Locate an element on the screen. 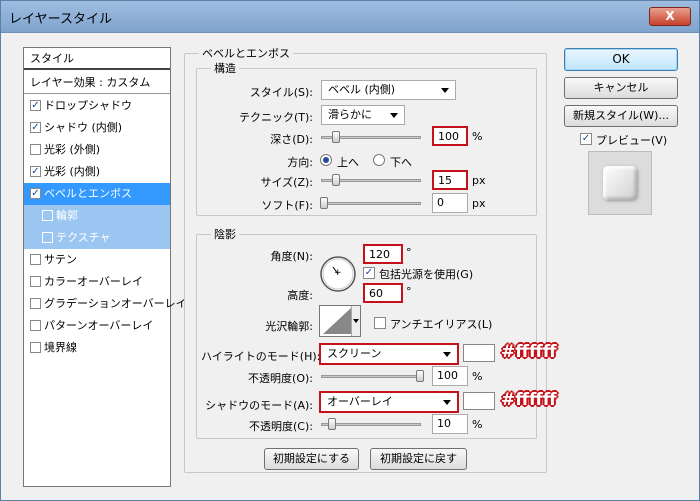 This screenshot has width=700, height=501. style-item-label: パターンオーバーレイ is located at coordinates (99, 325).